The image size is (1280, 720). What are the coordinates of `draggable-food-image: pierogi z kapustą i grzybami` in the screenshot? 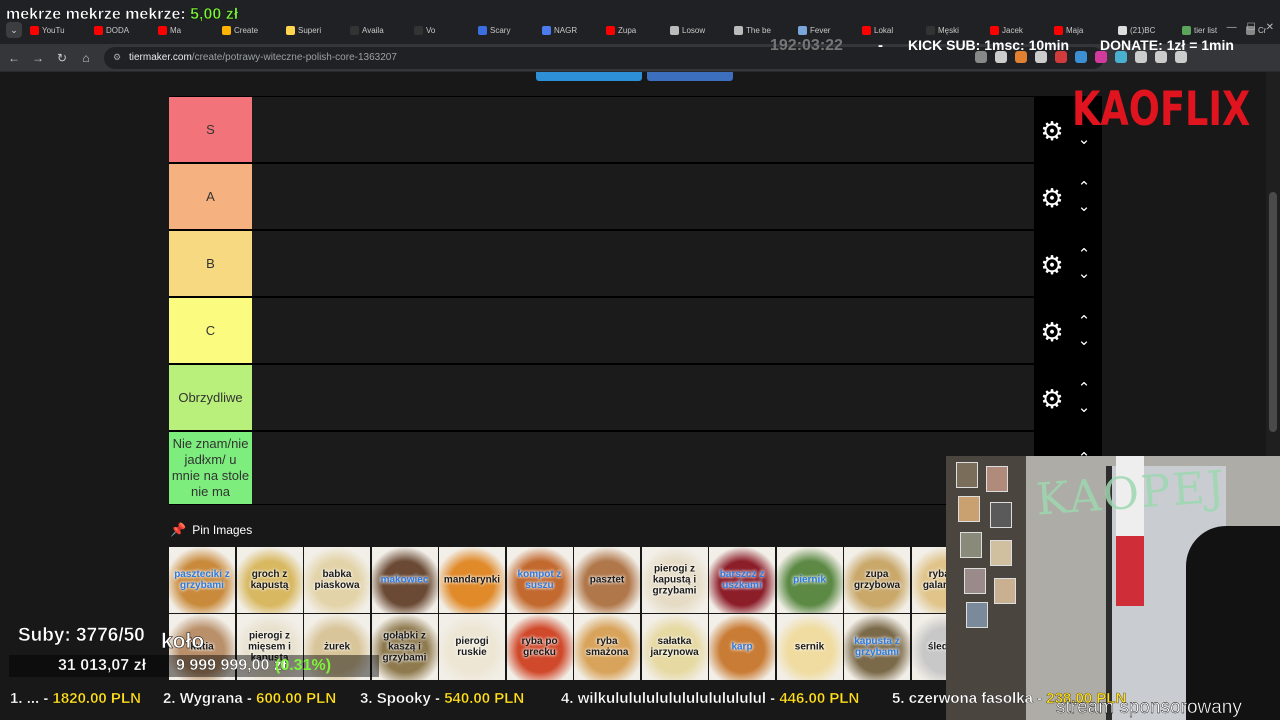 It's located at (674, 580).